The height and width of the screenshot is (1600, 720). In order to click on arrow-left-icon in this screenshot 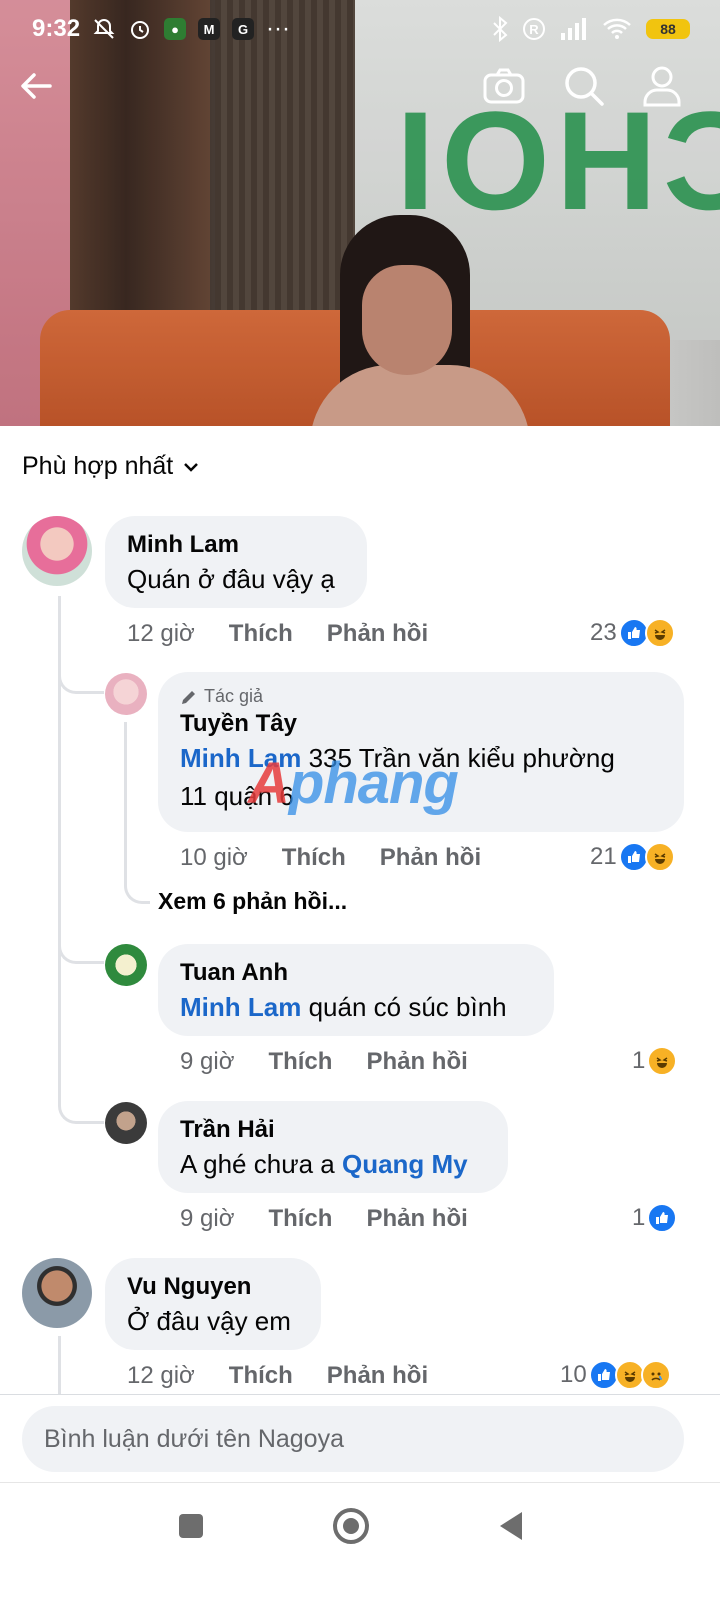, I will do `click(36, 86)`.